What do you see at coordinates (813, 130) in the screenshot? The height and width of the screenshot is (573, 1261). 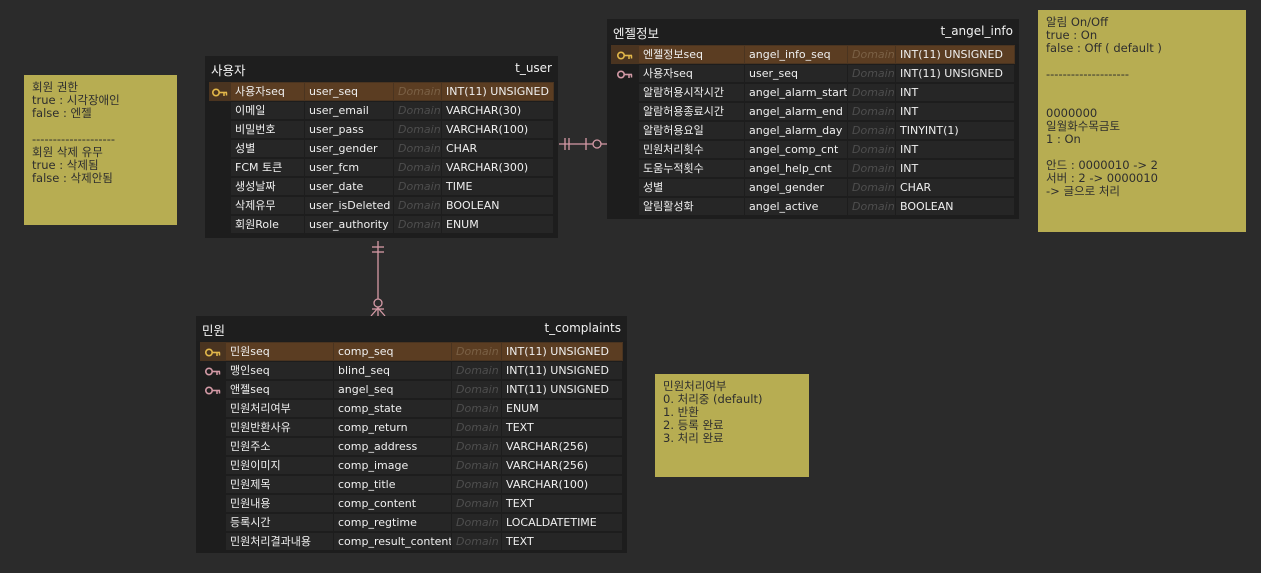 I see `attribute-row: 알람허용요일 angel_alarm_day Domain TINYINT(1)` at bounding box center [813, 130].